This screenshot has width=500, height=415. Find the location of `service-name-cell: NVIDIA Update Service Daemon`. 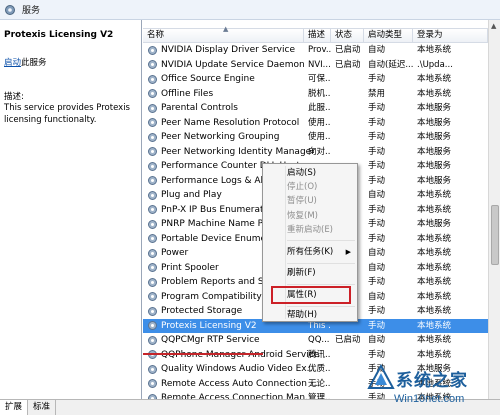

service-name-cell: NVIDIA Update Service Daemon is located at coordinates (224, 64).